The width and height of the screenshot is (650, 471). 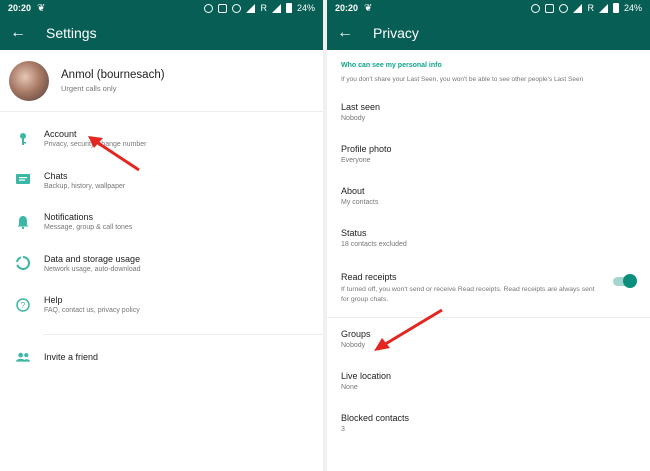 I want to click on privacy-item-label: Groups, so click(x=356, y=334).